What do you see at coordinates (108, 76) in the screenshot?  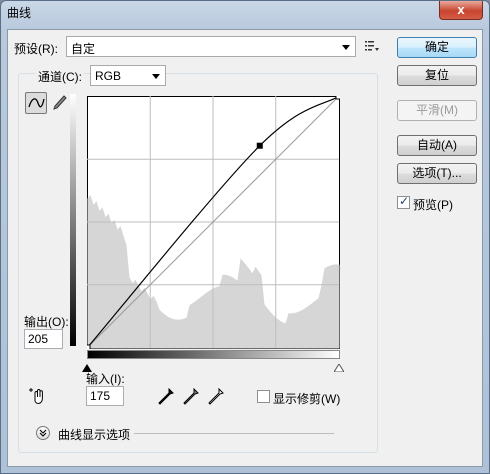 I see `channel-value: RGB` at bounding box center [108, 76].